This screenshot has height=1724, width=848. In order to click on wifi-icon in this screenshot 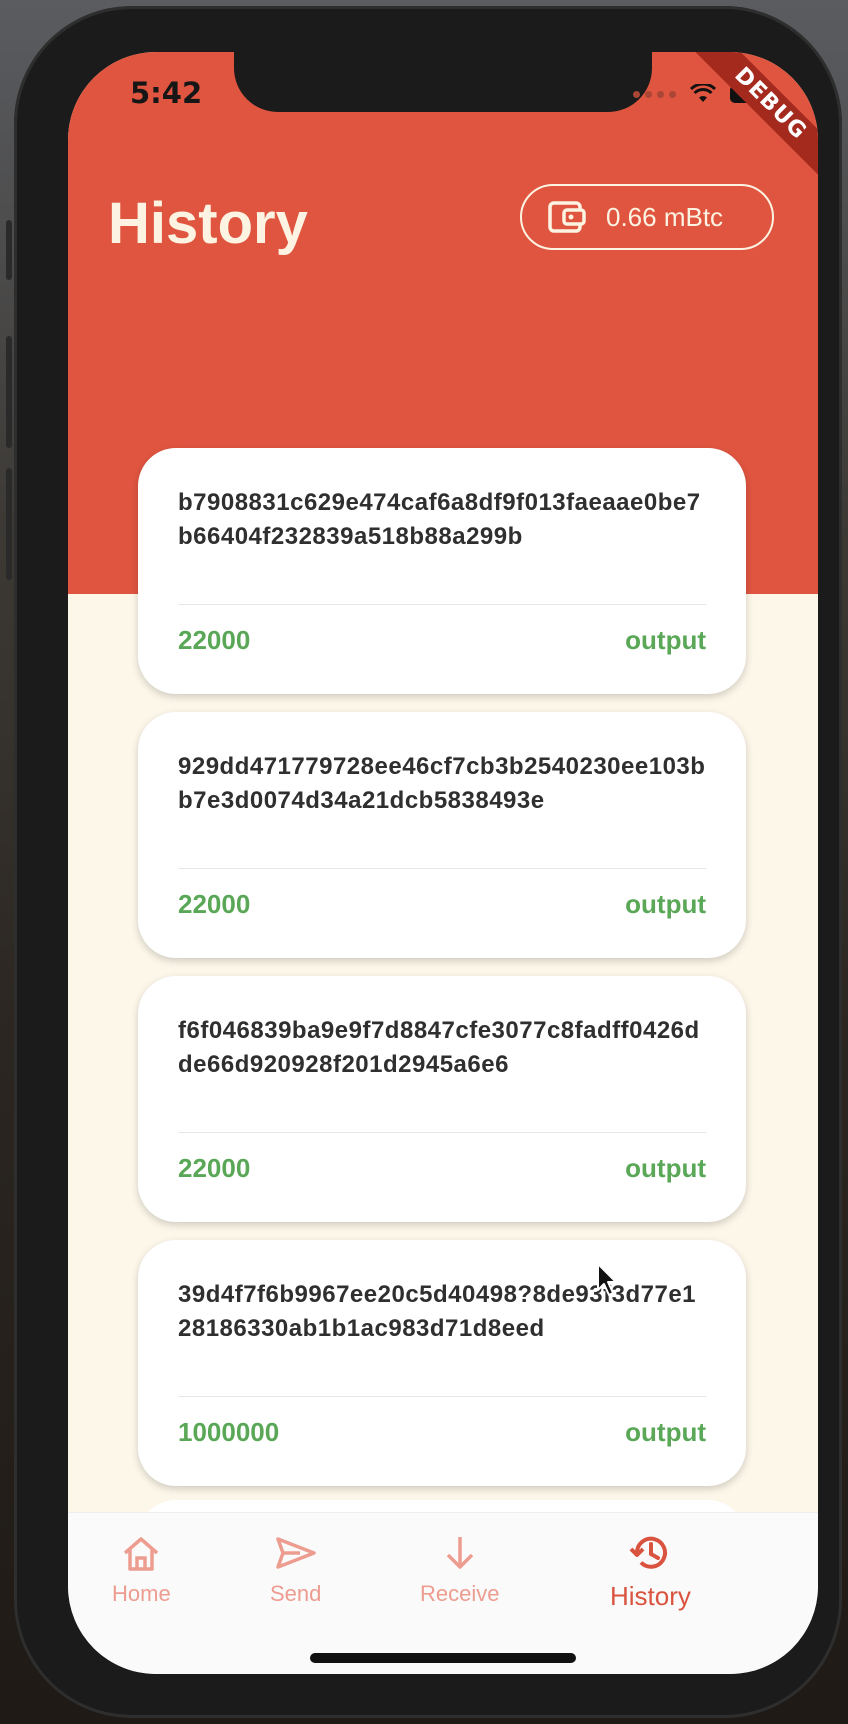, I will do `click(703, 93)`.